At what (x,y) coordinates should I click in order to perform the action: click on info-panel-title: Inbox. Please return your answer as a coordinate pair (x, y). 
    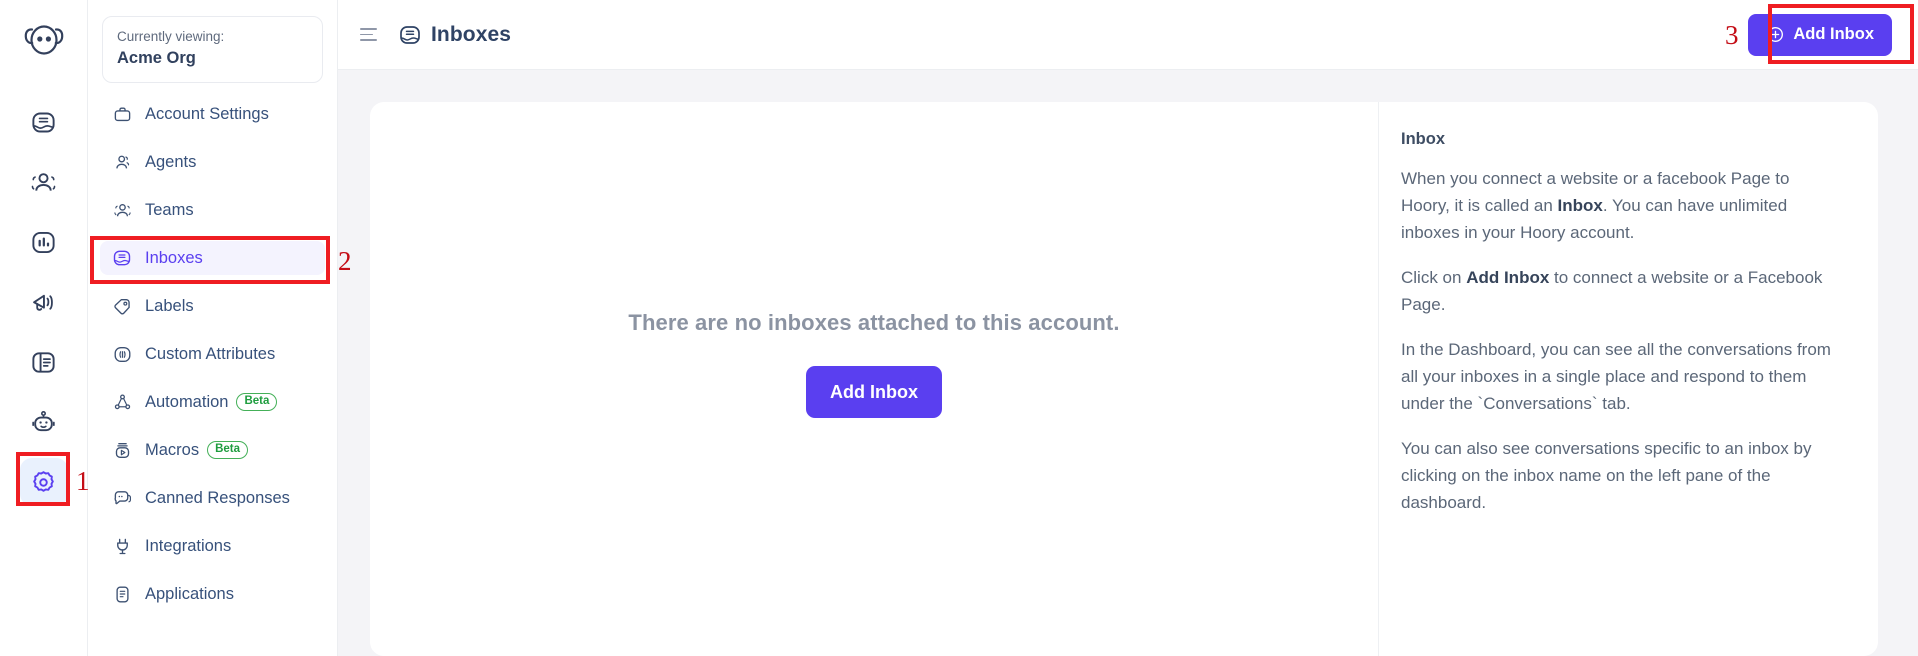
    Looking at the image, I should click on (1423, 139).